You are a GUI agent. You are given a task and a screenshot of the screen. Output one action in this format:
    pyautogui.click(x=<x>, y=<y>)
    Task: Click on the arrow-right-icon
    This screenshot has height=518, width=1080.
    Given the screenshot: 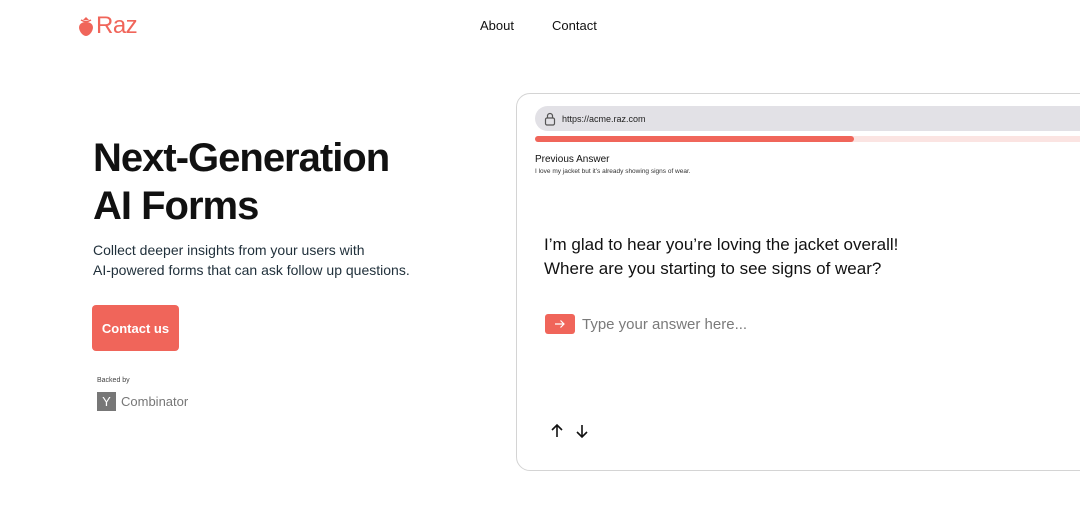 What is the action you would take?
    pyautogui.click(x=560, y=324)
    